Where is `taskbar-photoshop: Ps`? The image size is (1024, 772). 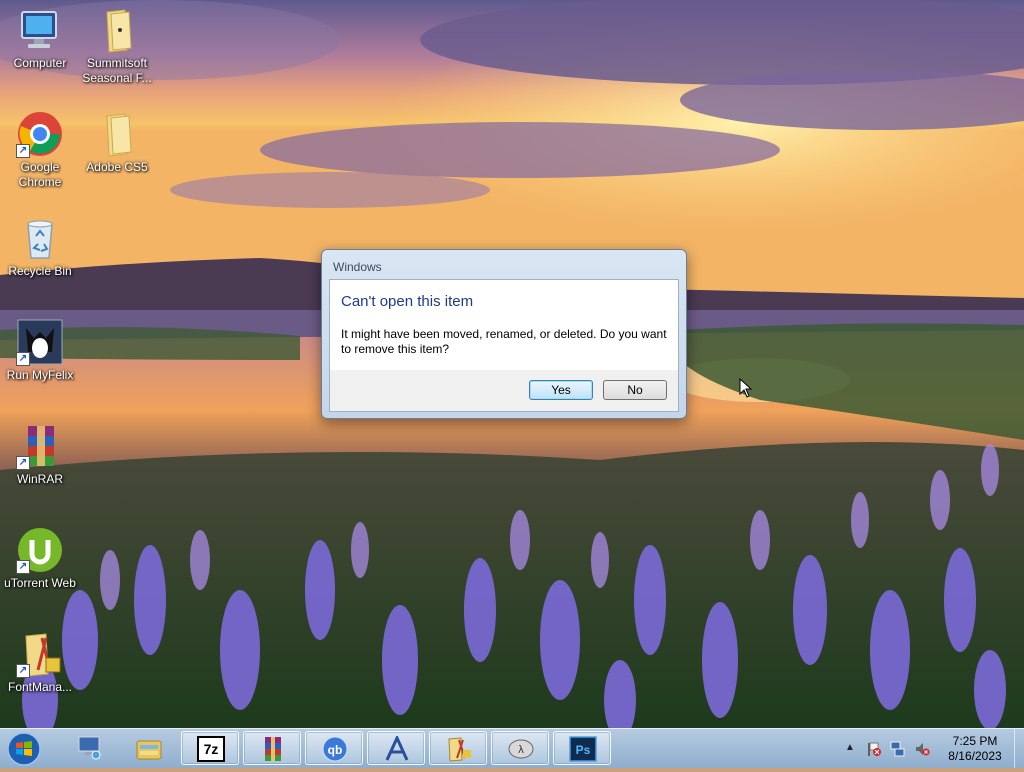
taskbar-photoshop: Ps is located at coordinates (582, 748).